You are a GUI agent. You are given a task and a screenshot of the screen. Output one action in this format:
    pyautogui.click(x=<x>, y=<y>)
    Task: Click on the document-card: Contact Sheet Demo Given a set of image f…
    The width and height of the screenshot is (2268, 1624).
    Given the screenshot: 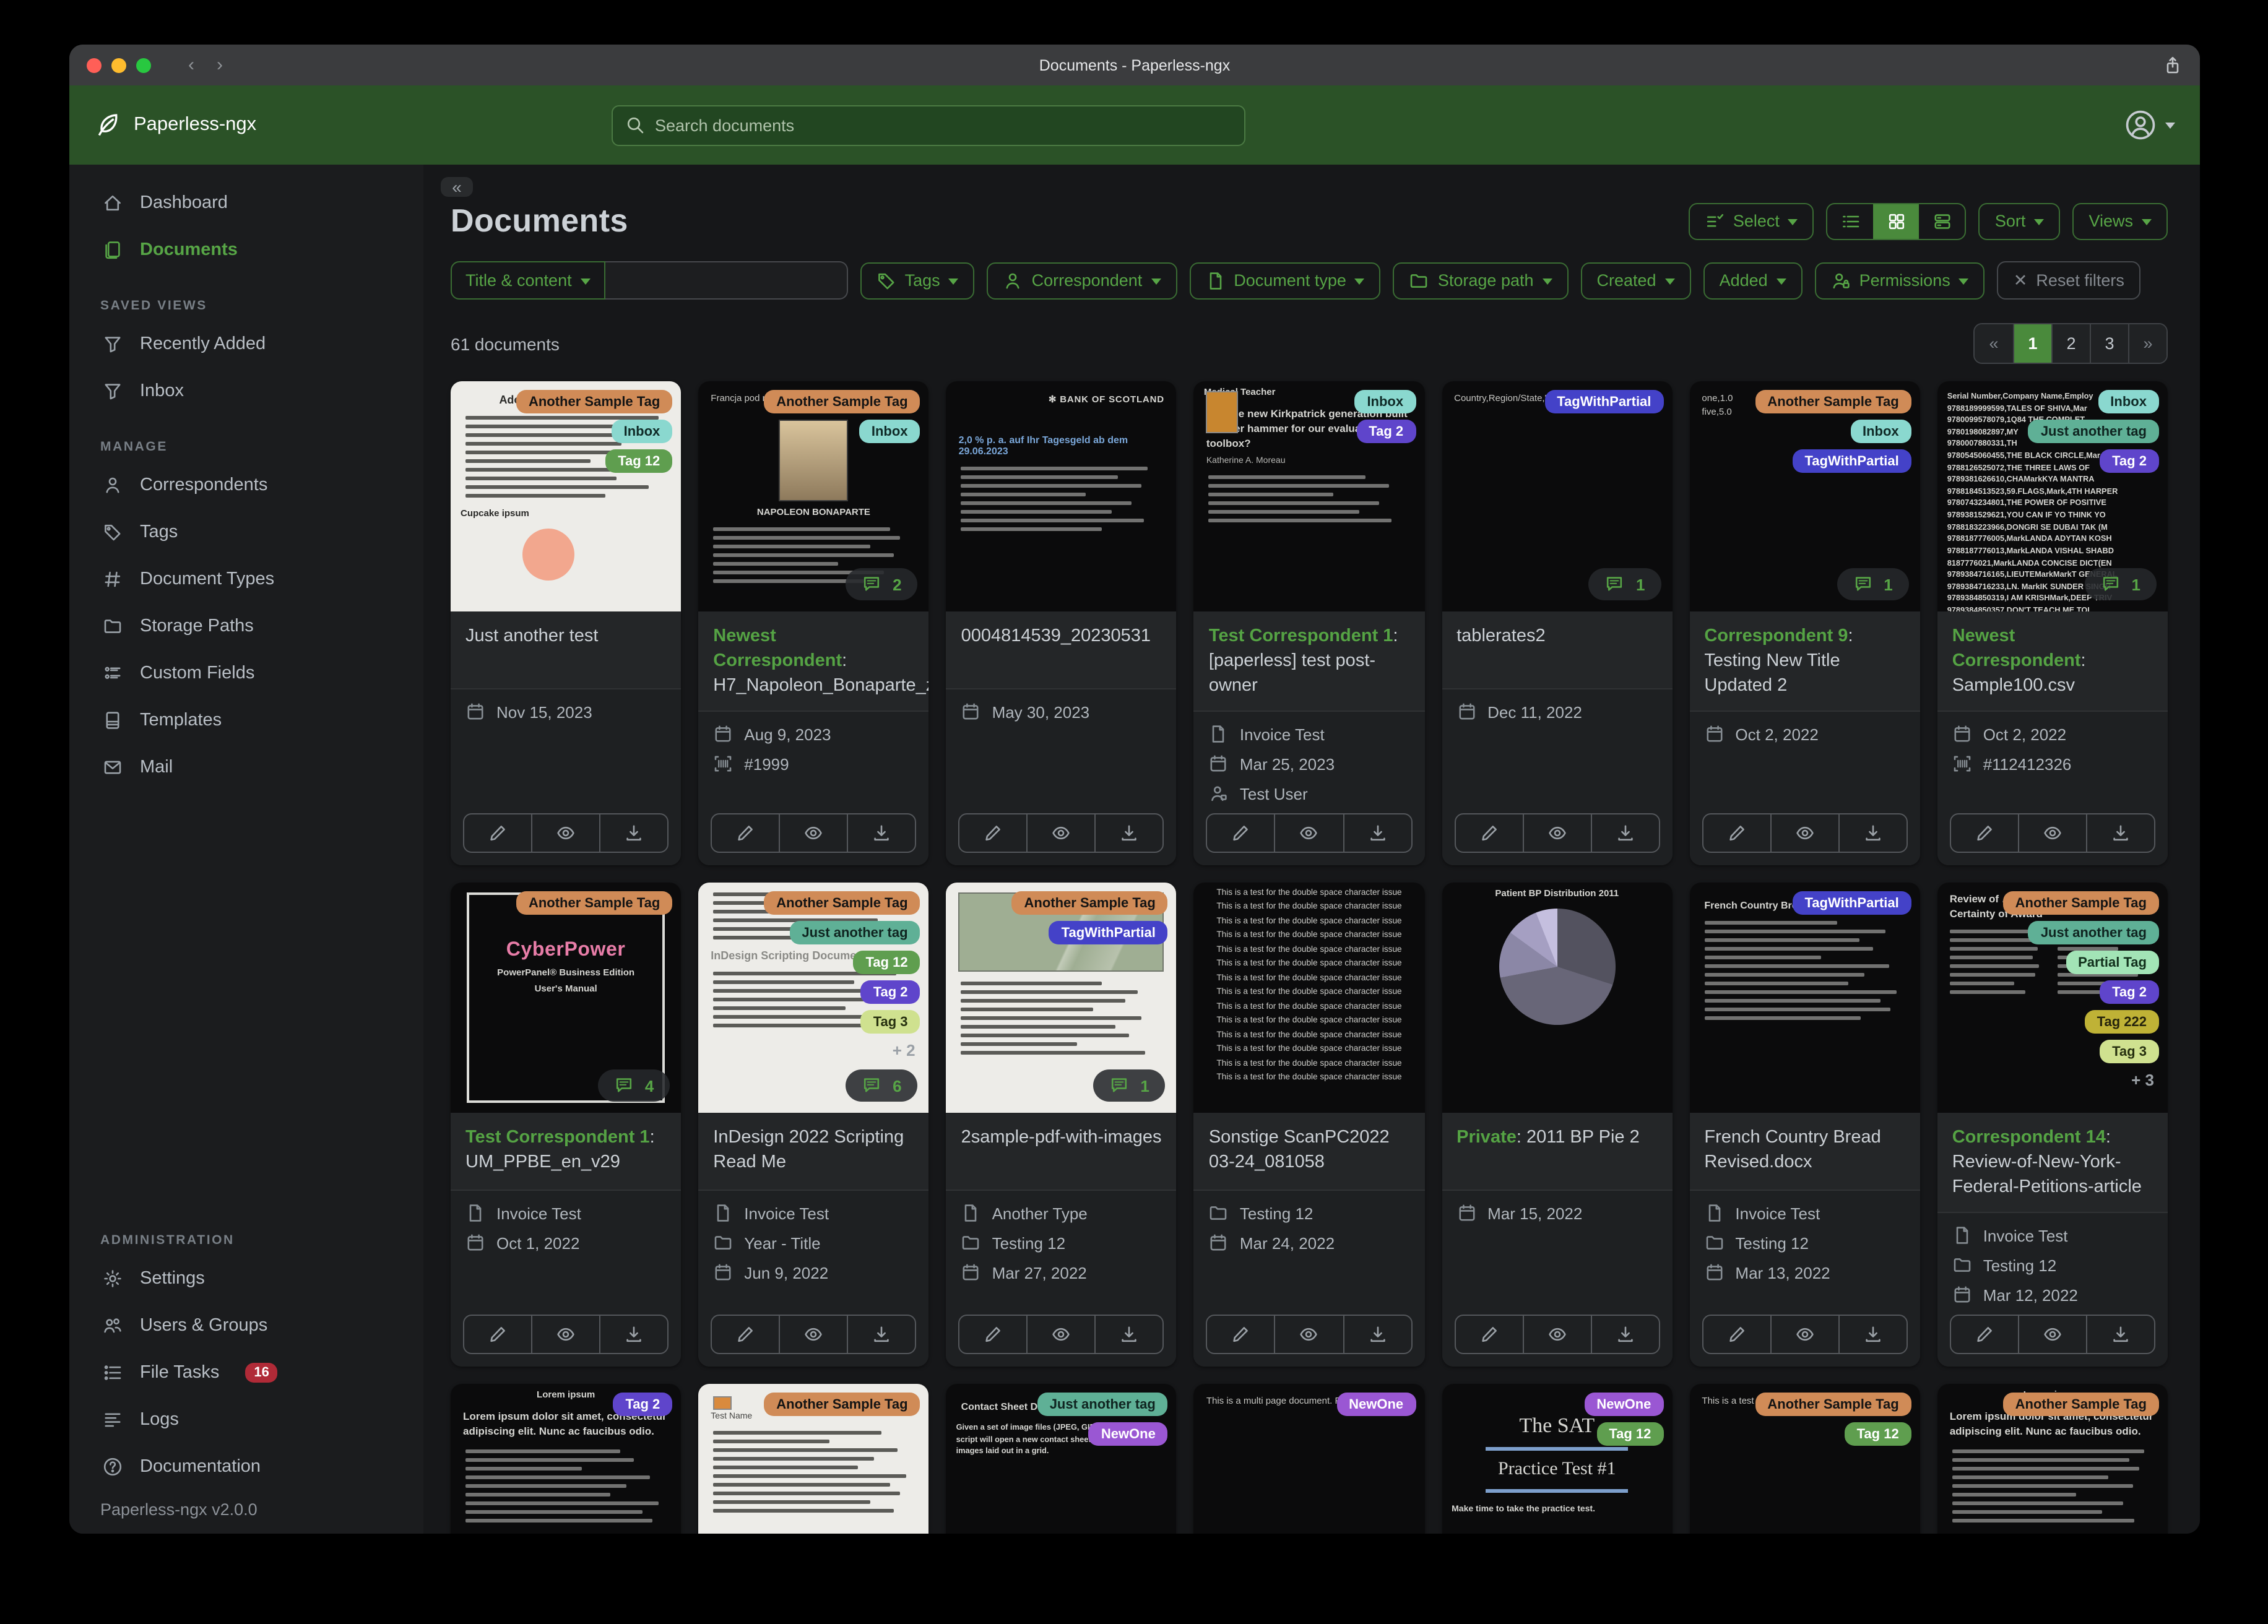 What is the action you would take?
    pyautogui.click(x=1061, y=1459)
    